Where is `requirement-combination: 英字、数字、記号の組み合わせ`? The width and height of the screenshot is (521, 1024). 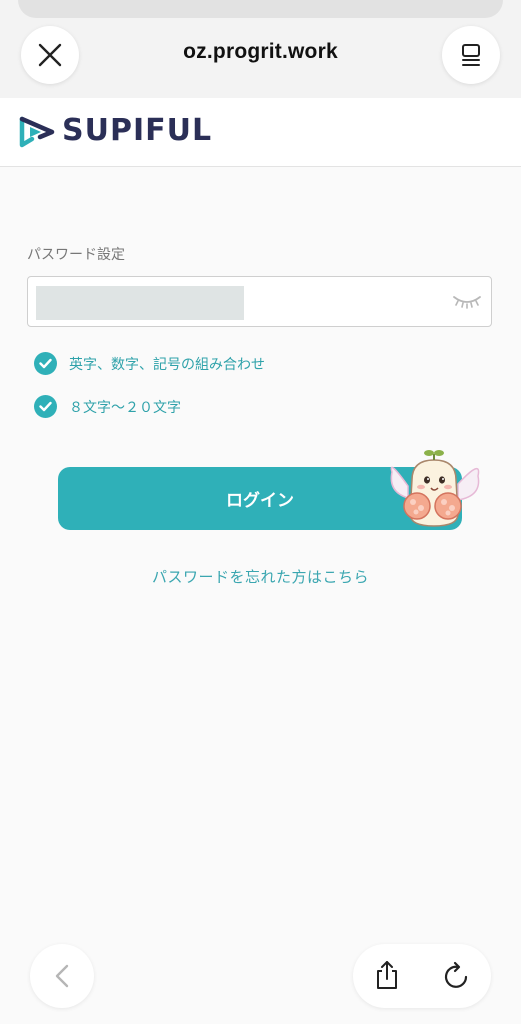
requirement-combination: 英字、数字、記号の組み合わせ is located at coordinates (149, 363).